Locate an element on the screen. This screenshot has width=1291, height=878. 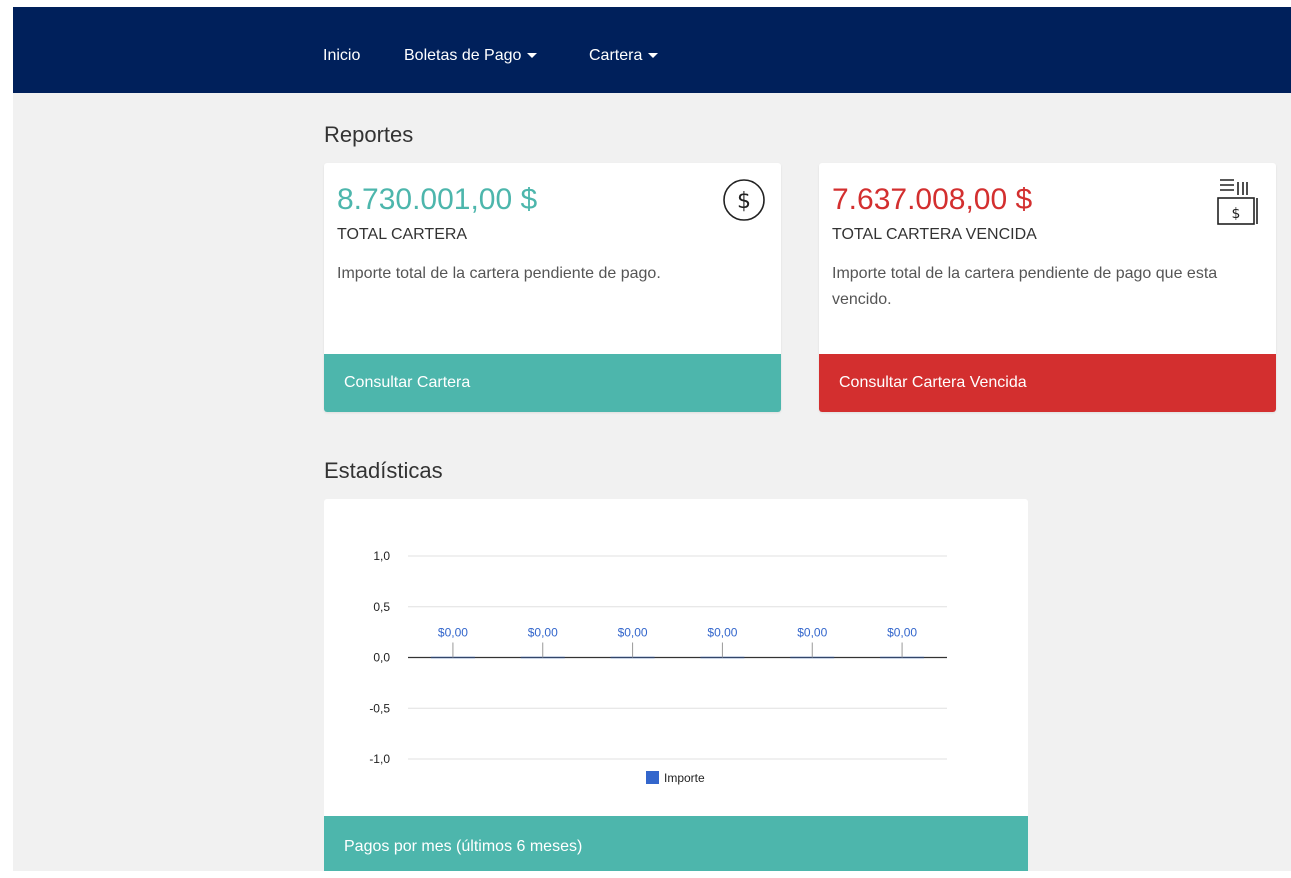
total-cartera-amount: 8.730.001,00 $ is located at coordinates (437, 199).